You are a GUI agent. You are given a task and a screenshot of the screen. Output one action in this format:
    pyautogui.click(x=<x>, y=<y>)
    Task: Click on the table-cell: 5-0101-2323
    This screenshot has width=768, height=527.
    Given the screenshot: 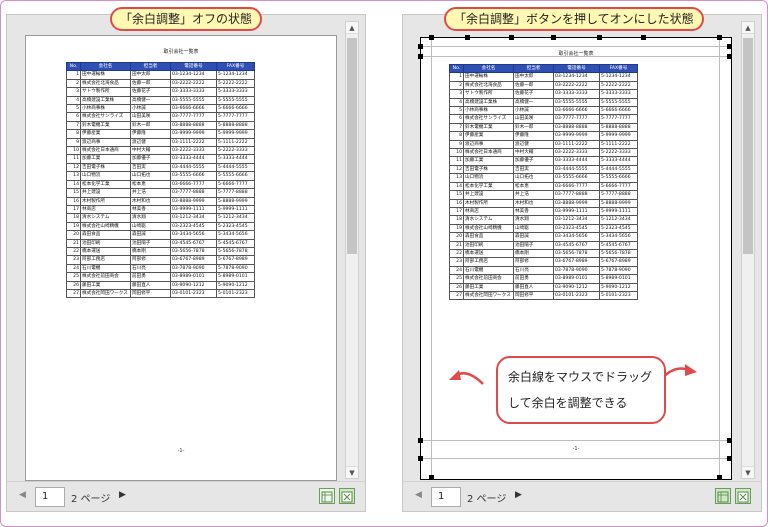 What is the action you would take?
    pyautogui.click(x=618, y=295)
    